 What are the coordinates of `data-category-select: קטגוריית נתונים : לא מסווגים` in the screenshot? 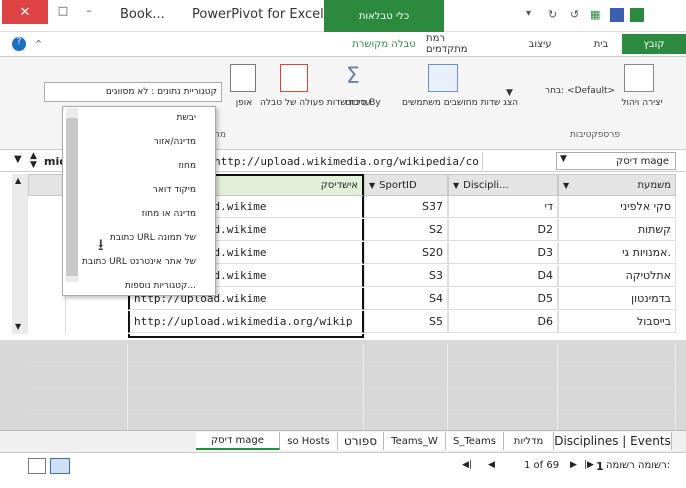 It's located at (133, 92).